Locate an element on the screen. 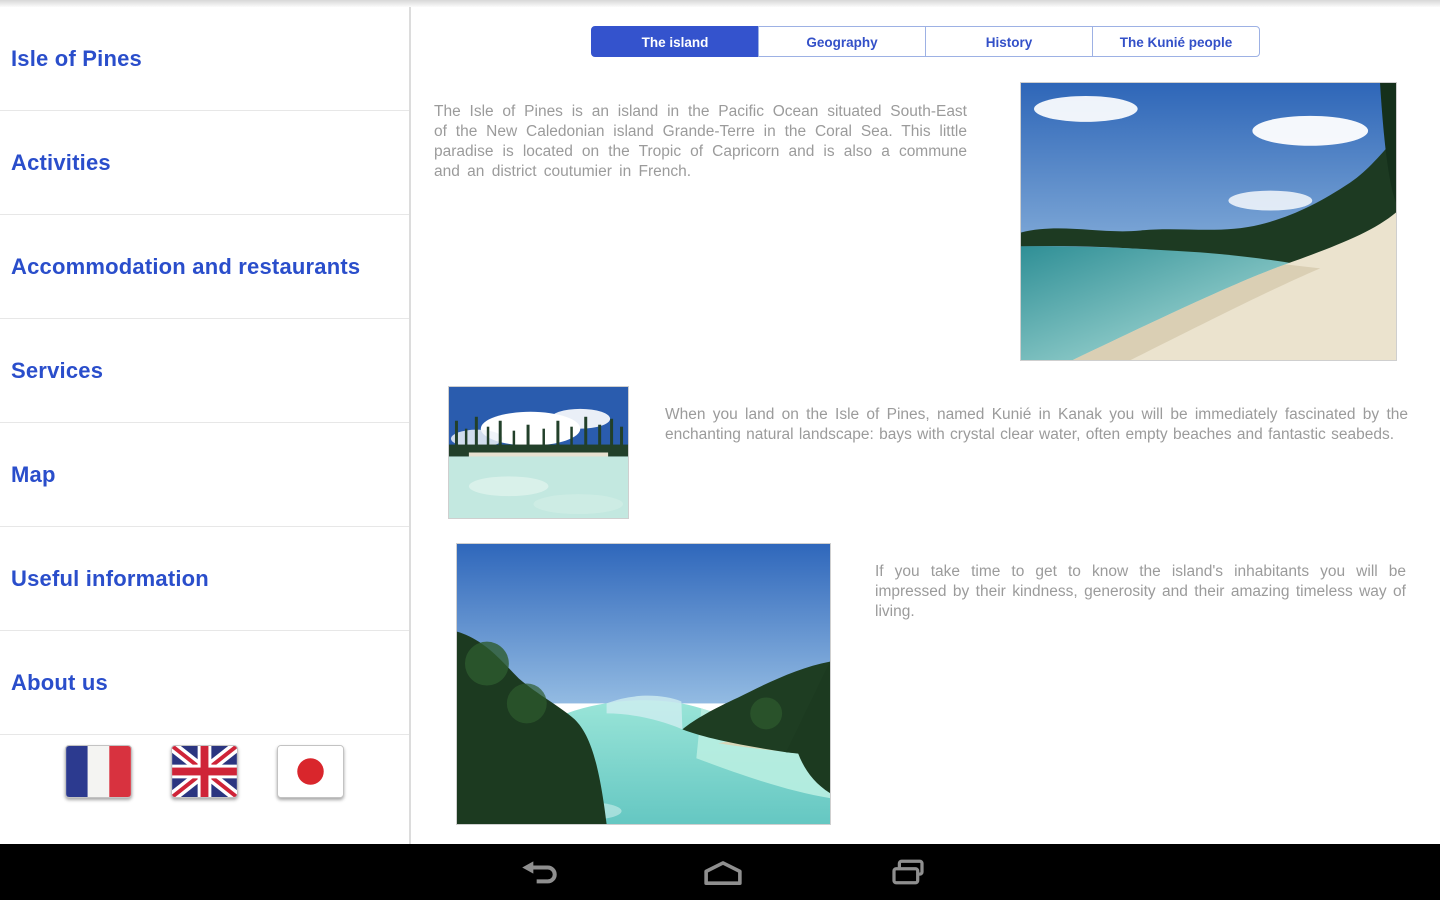 This screenshot has height=900, width=1440. pine-lagoon-photo is located at coordinates (538, 452).